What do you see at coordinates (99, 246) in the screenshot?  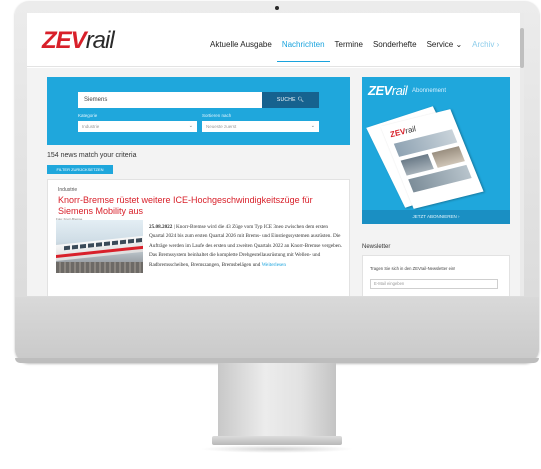 I see `article-image` at bounding box center [99, 246].